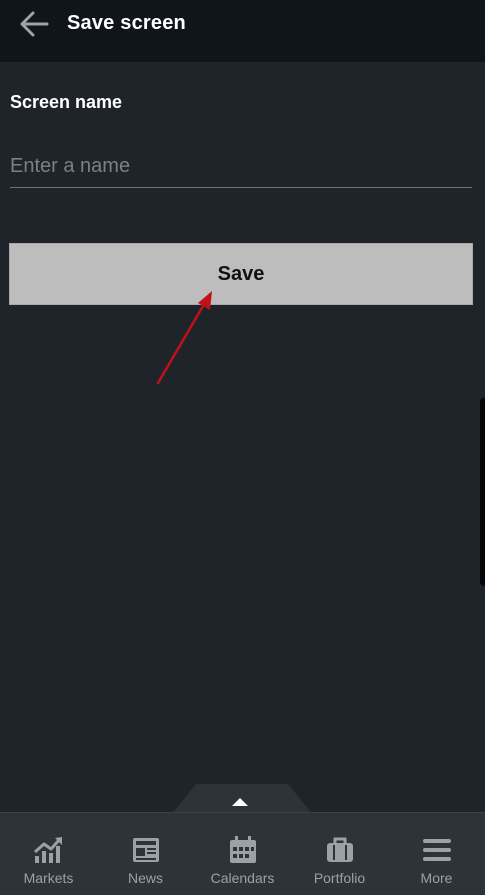 The width and height of the screenshot is (485, 895). I want to click on nav-item-markets: Markets, so click(48, 854).